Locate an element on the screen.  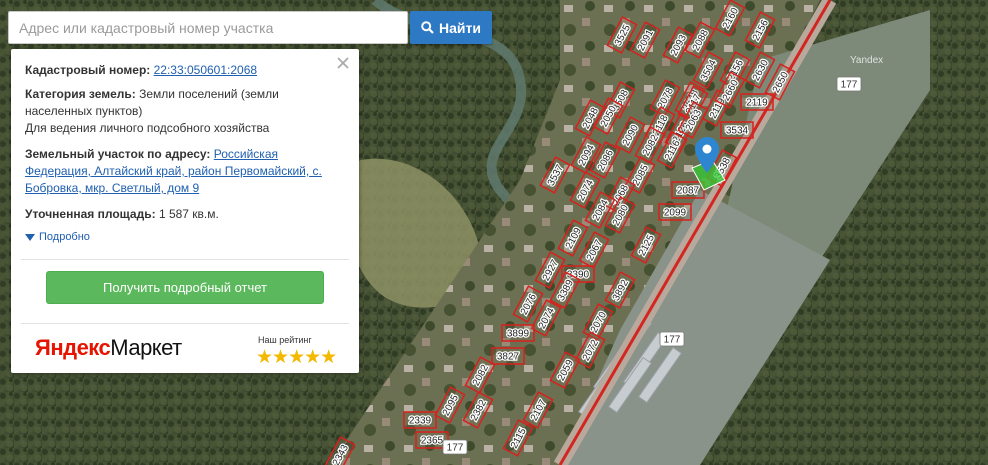
area-label: Уточненная площадь: is located at coordinates (90, 214).